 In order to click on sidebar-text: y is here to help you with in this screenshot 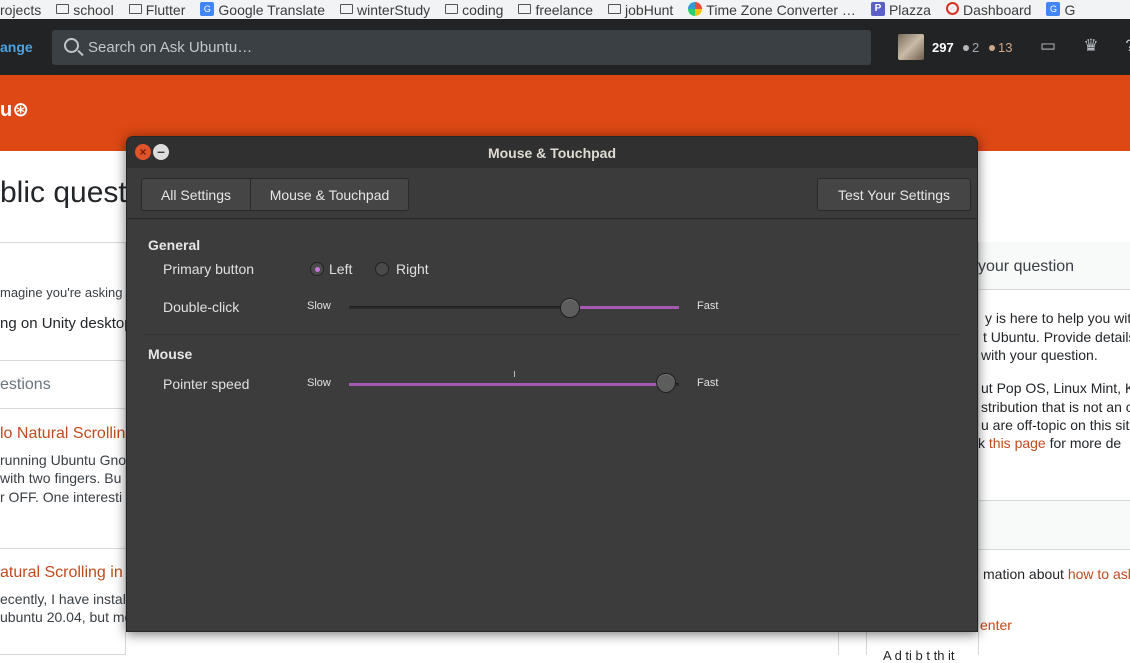, I will do `click(1057, 318)`.